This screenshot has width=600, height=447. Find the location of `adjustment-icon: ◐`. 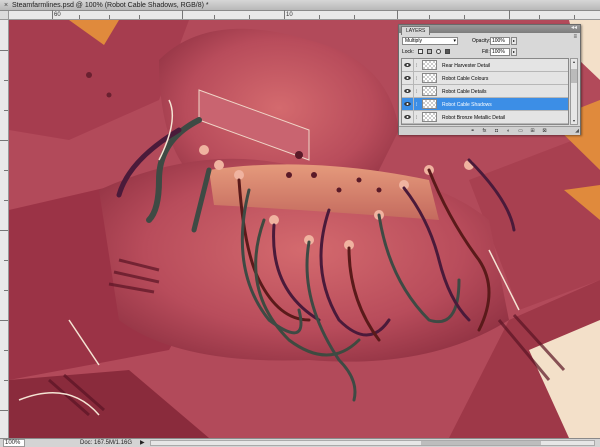

adjustment-icon: ◐ is located at coordinates (508, 131).